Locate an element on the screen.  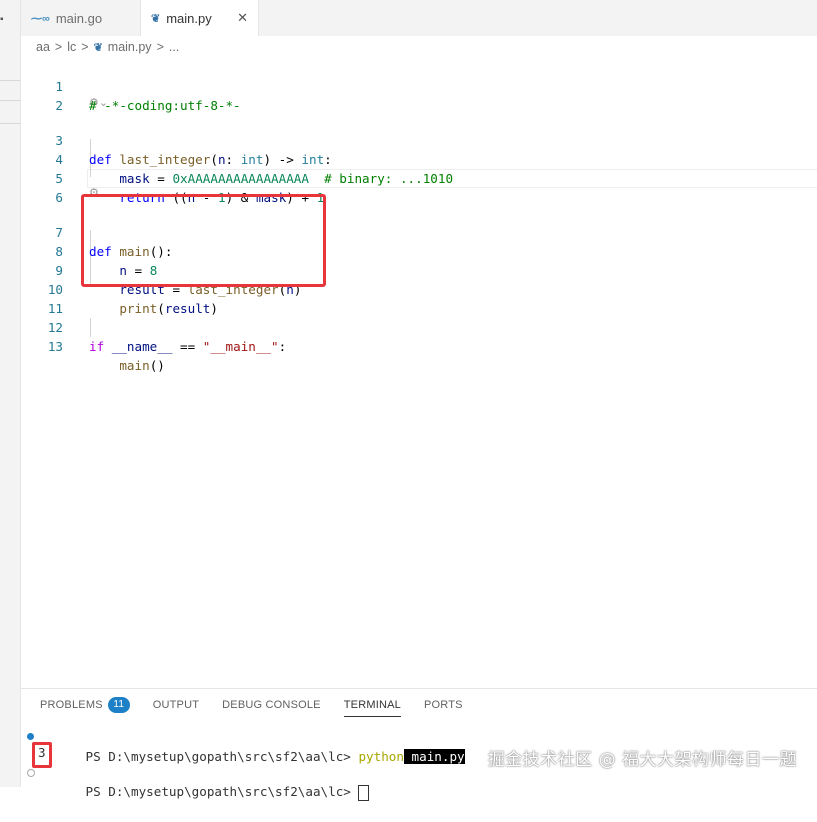
tab-ports: PORTS is located at coordinates (443, 707).